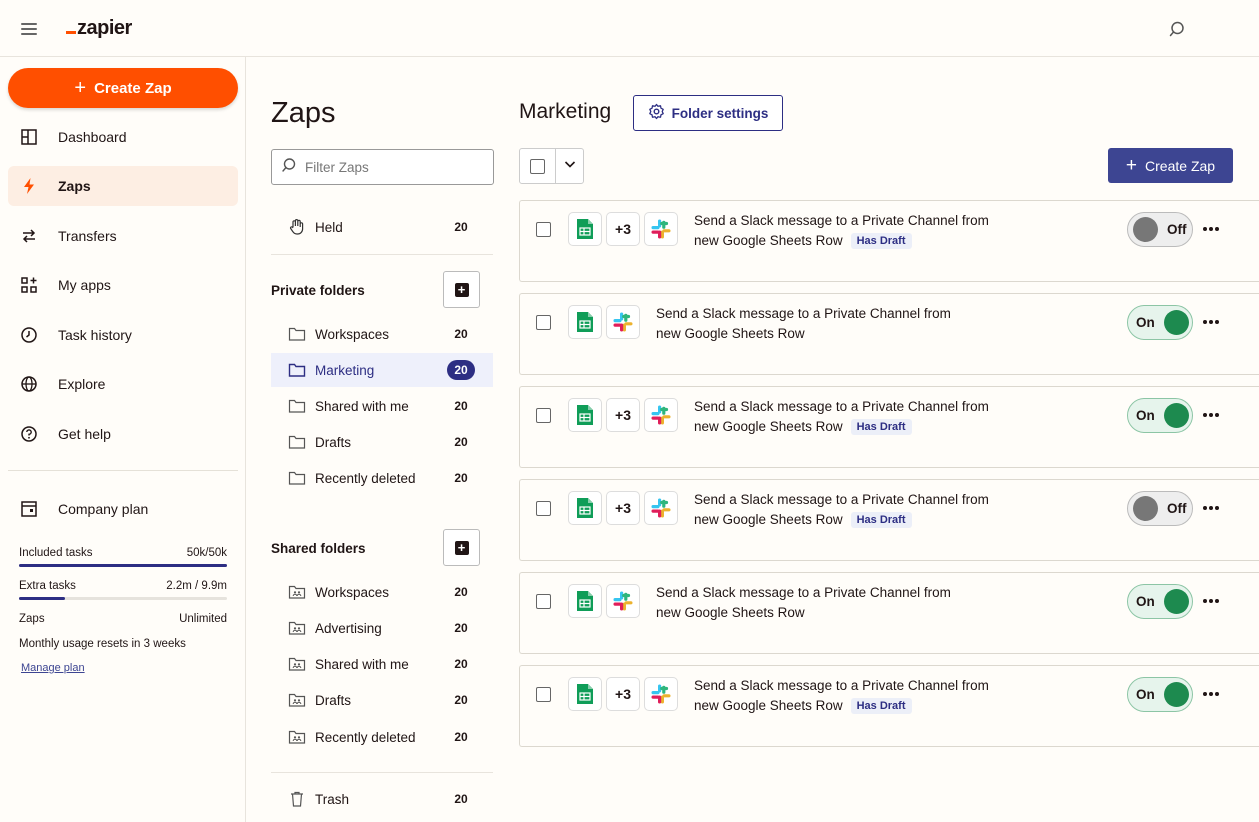 Image resolution: width=1259 pixels, height=822 pixels. I want to click on company-plan: Company plan, so click(123, 509).